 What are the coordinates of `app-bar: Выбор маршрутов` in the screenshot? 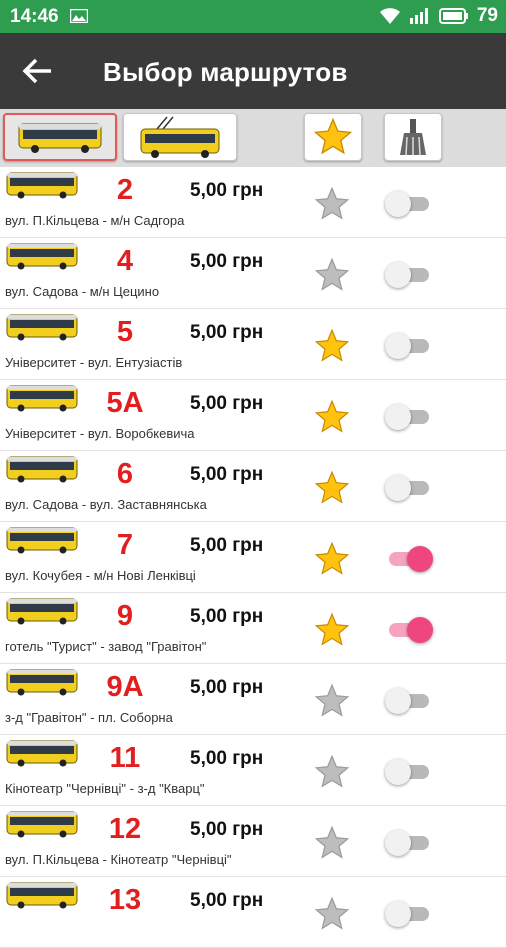 It's located at (253, 71).